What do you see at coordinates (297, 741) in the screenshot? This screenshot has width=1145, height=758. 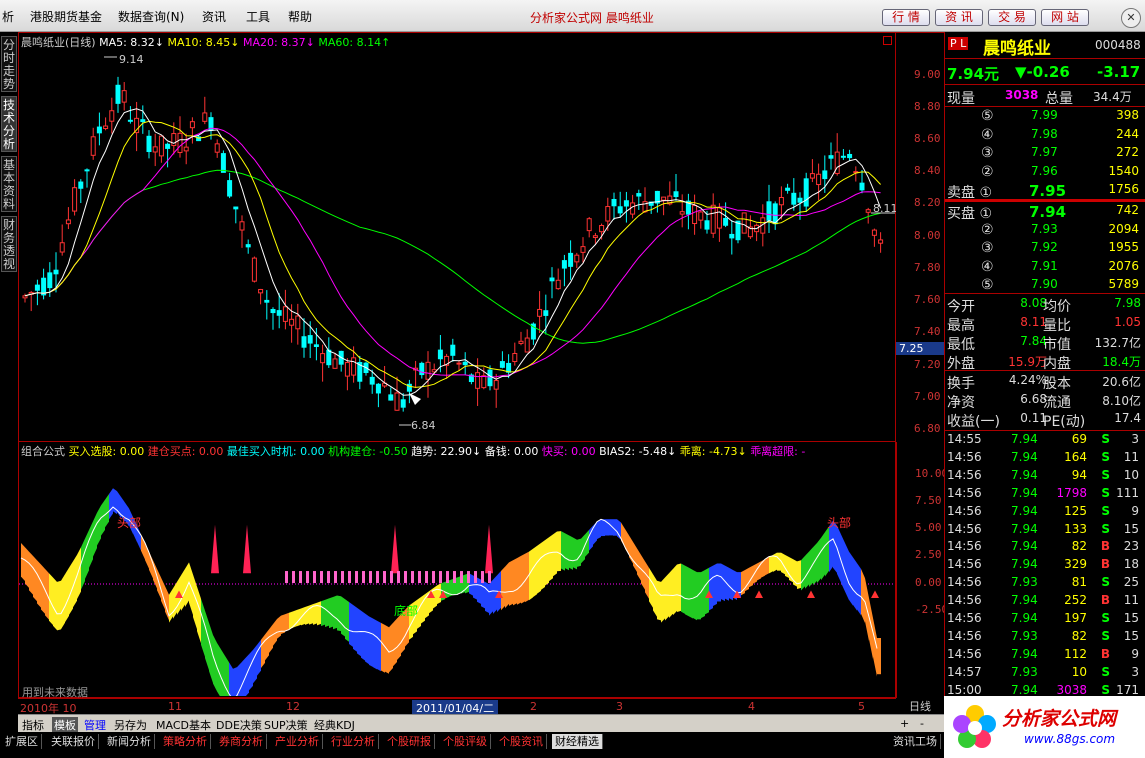 I see `tab-industry-chain: 产业分析` at bounding box center [297, 741].